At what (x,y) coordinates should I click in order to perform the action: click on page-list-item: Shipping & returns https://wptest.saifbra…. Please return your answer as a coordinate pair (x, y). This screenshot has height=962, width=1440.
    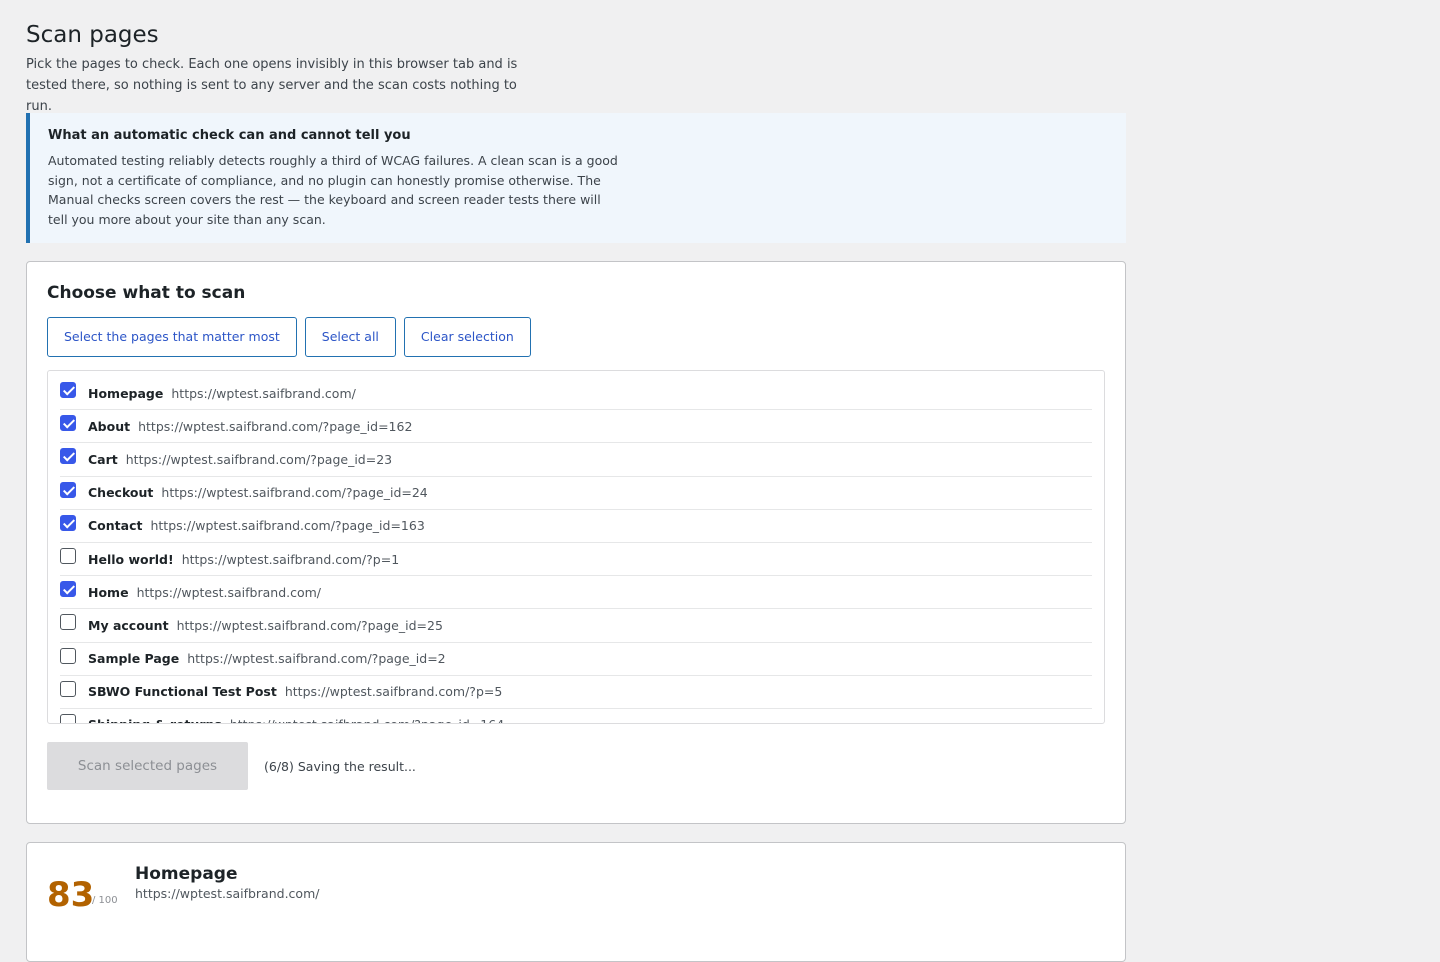
    Looking at the image, I should click on (576, 716).